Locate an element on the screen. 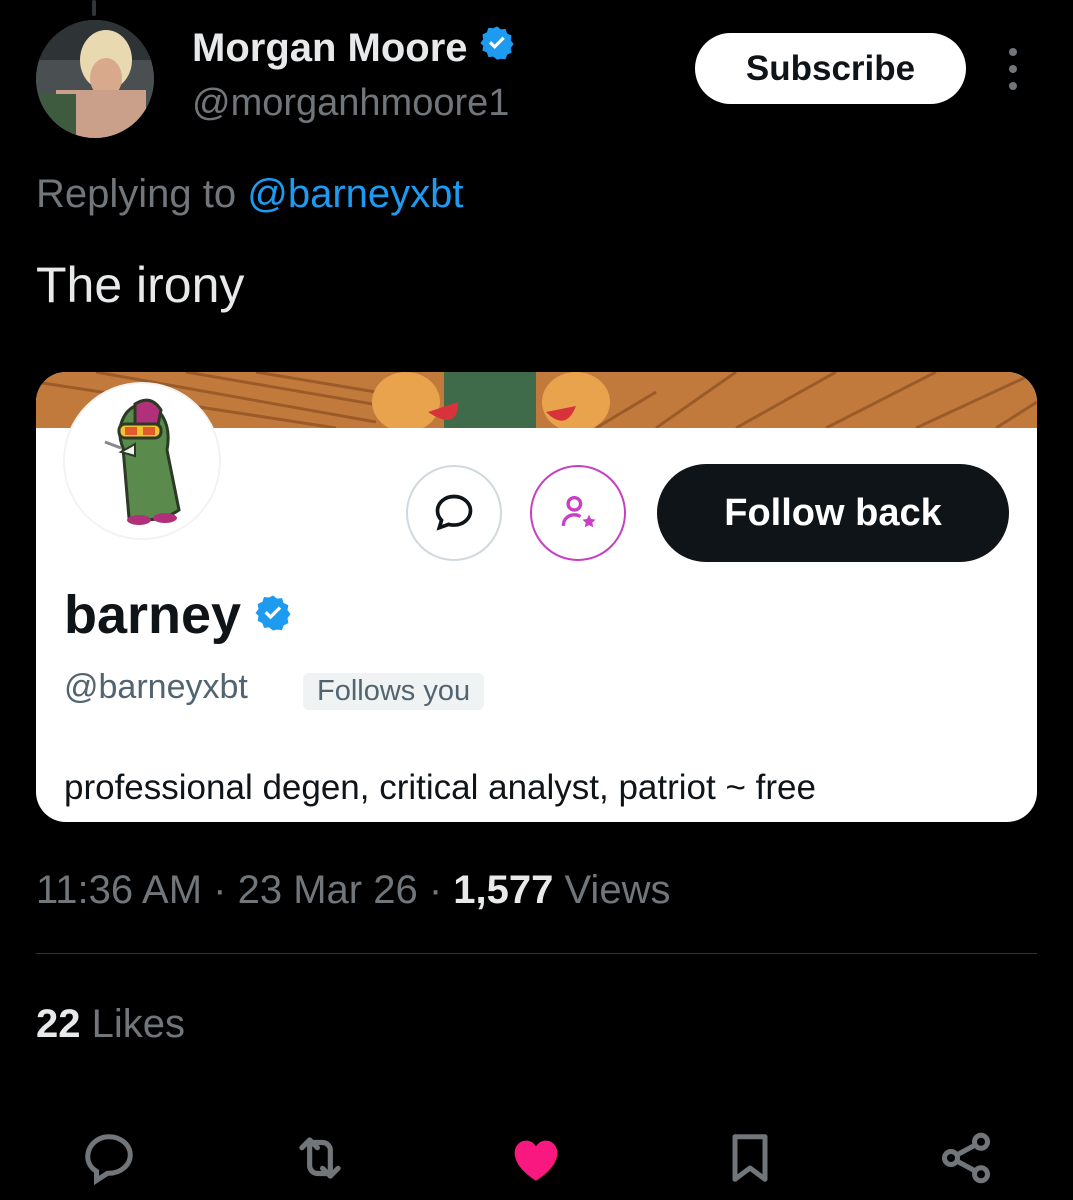 The width and height of the screenshot is (1073, 1200). replying-prefix: Replying to is located at coordinates (142, 194).